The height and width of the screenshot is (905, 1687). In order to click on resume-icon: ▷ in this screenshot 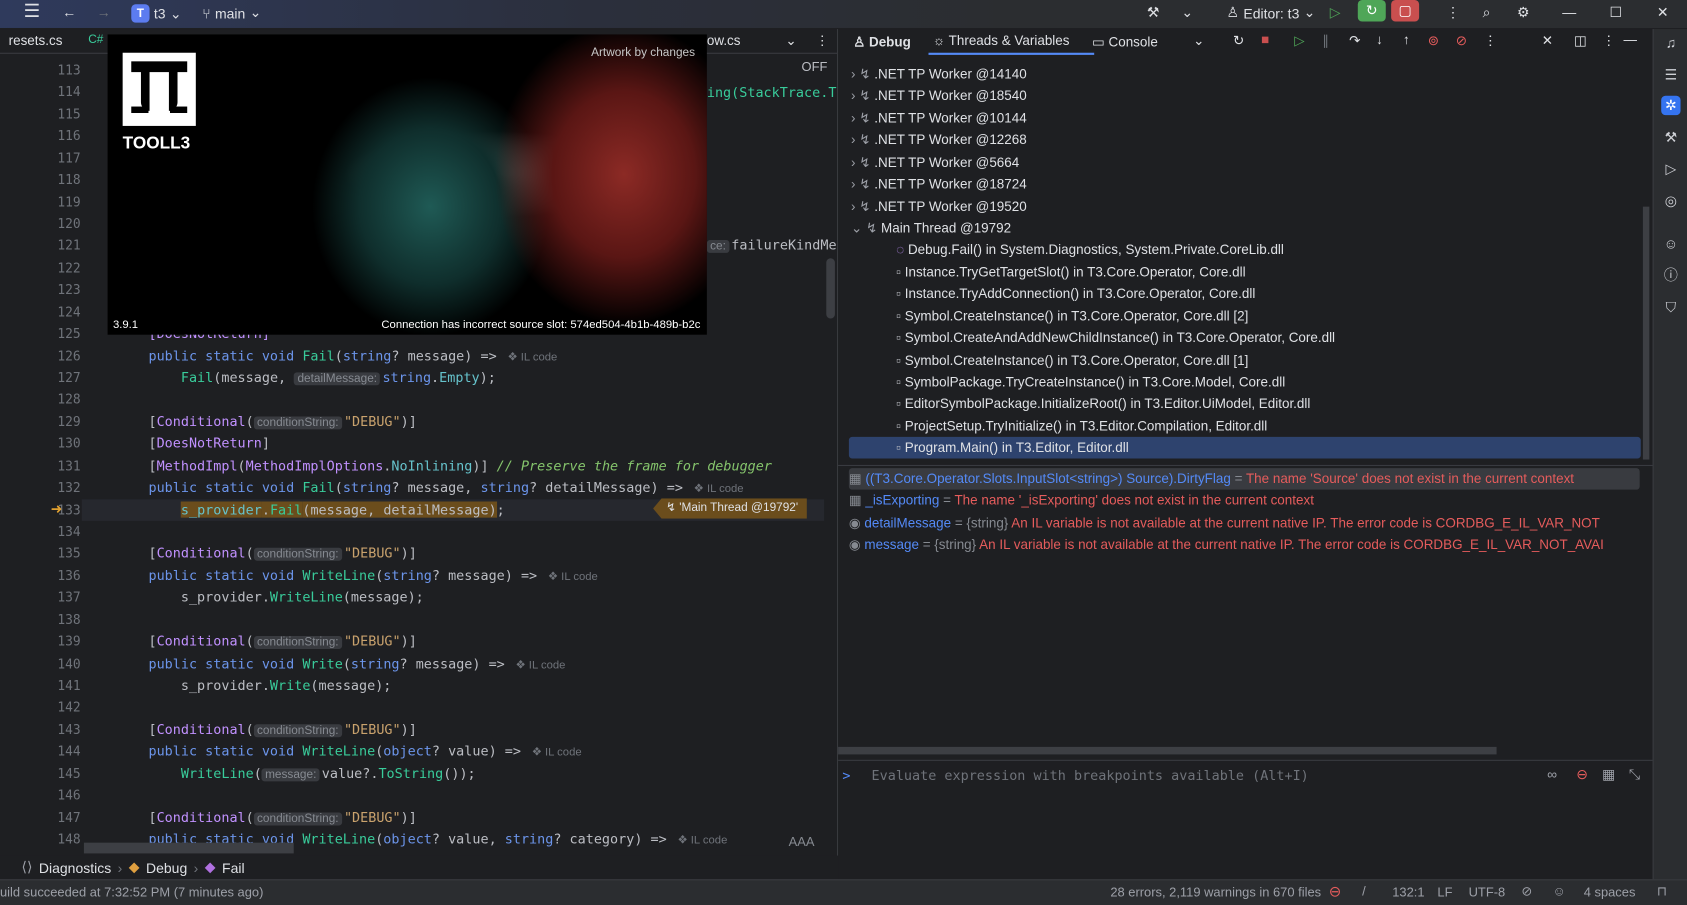, I will do `click(1335, 12)`.